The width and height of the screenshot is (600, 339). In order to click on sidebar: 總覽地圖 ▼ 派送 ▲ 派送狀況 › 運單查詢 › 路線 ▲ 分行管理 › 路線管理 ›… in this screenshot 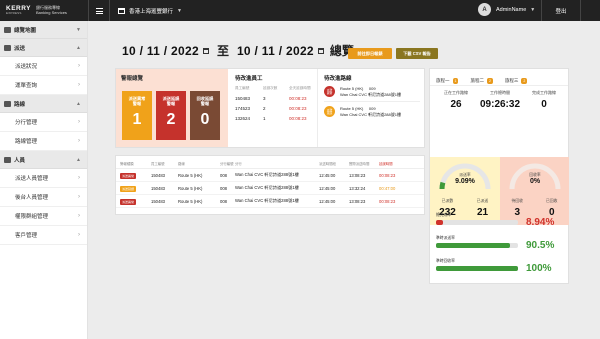, I will do `click(44, 180)`.